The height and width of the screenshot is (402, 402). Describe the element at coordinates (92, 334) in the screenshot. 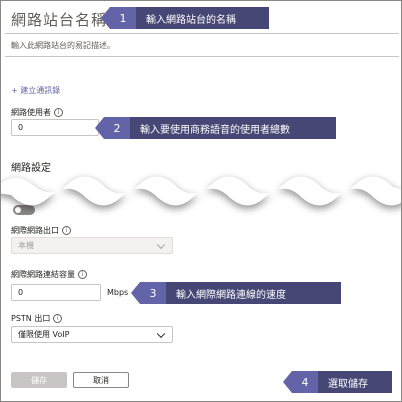

I see `pstn-egress-select: 僅限使用 VoIP` at that location.